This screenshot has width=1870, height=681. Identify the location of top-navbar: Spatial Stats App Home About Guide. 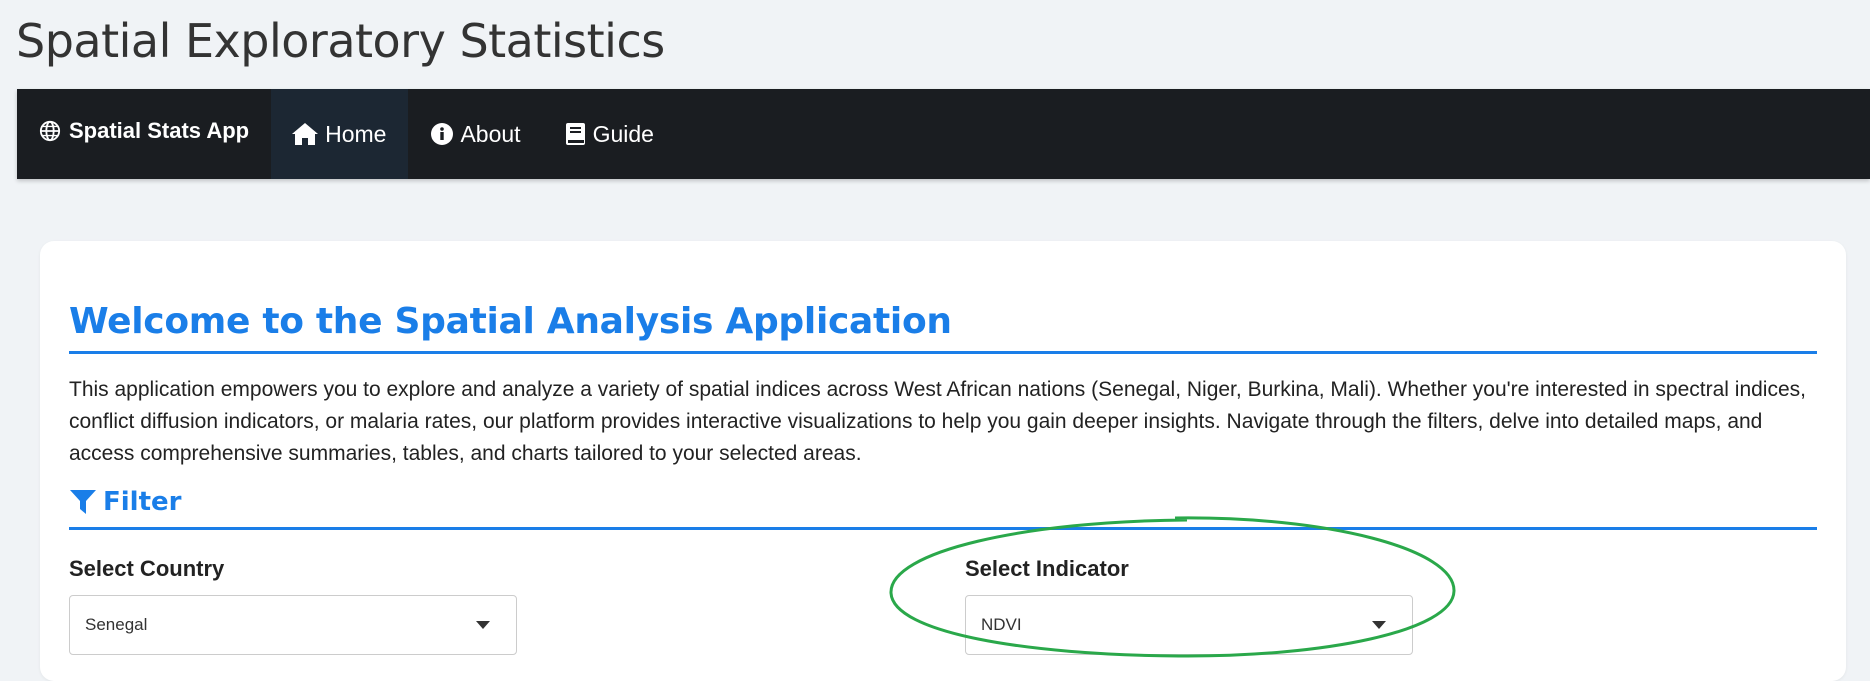
(943, 134).